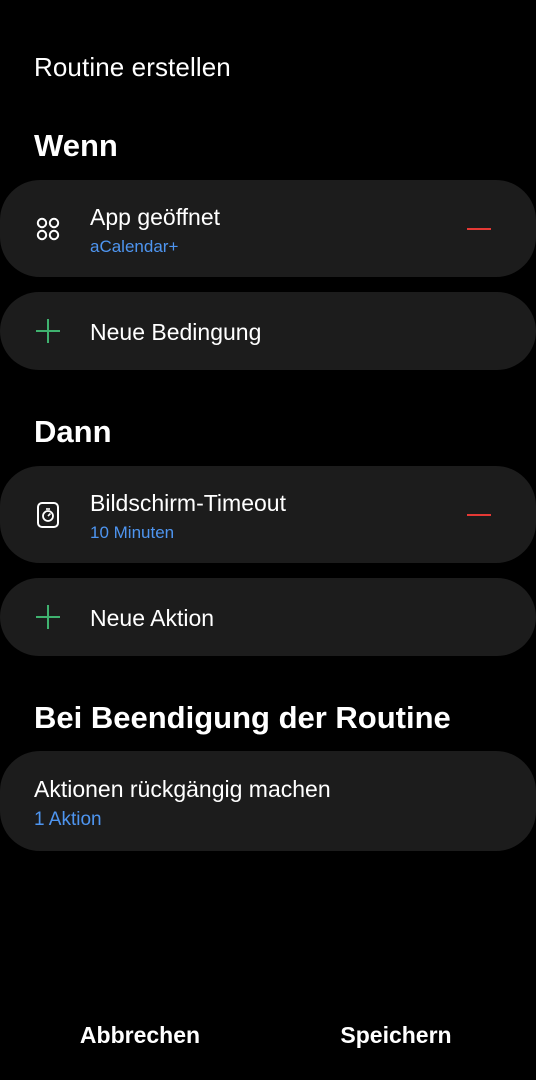 The width and height of the screenshot is (536, 1080). What do you see at coordinates (155, 217) in the screenshot?
I see `condition-label: App geöffnet` at bounding box center [155, 217].